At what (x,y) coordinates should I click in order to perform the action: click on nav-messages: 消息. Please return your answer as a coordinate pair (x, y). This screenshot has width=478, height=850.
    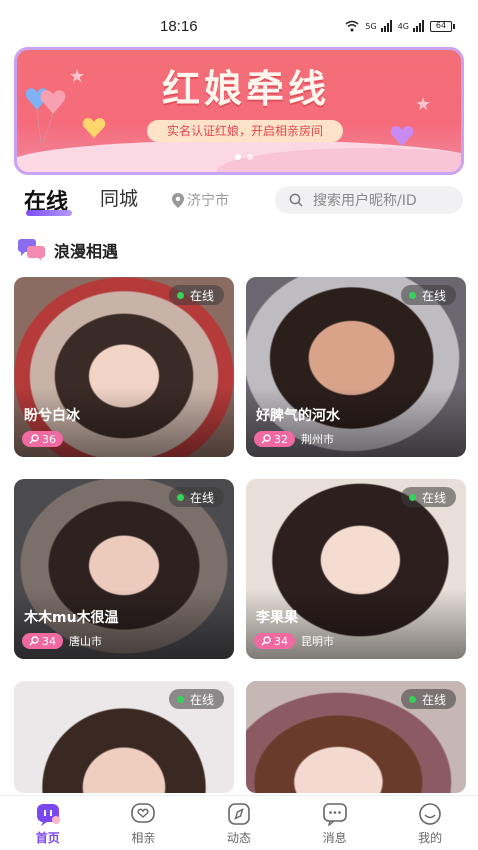
    Looking at the image, I should click on (335, 823).